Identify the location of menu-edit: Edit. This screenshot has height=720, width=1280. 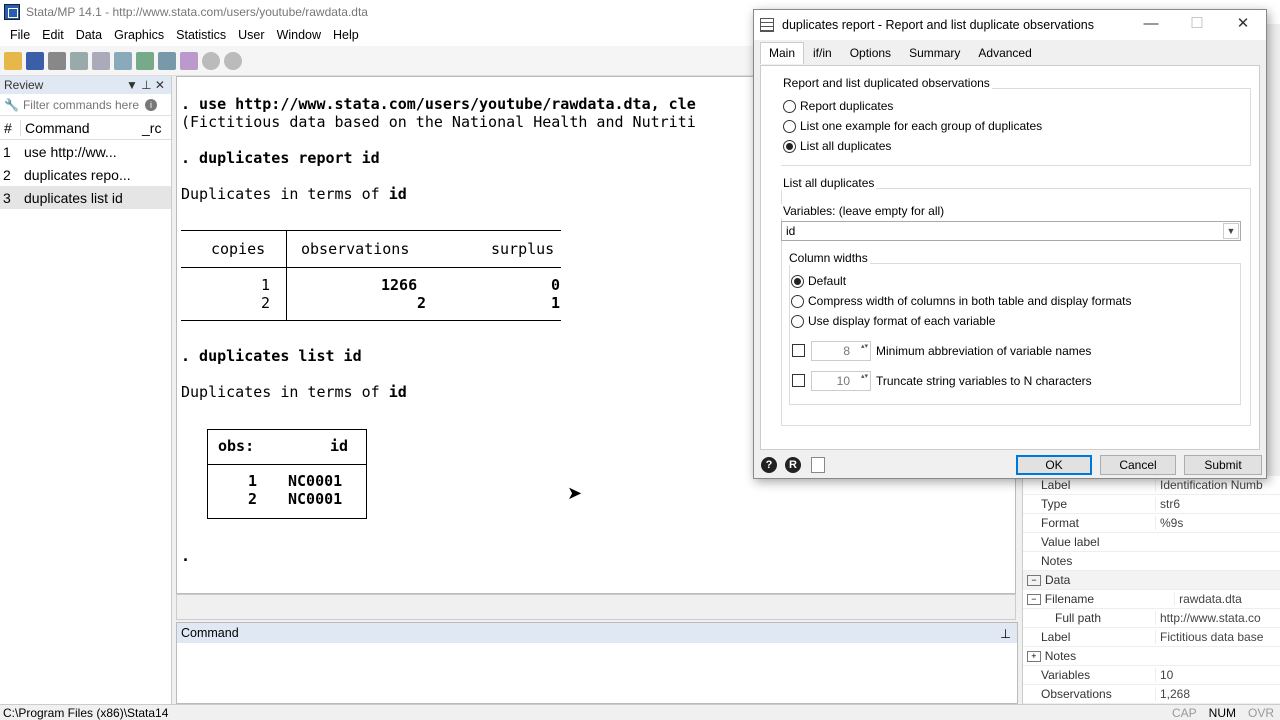
(53, 35).